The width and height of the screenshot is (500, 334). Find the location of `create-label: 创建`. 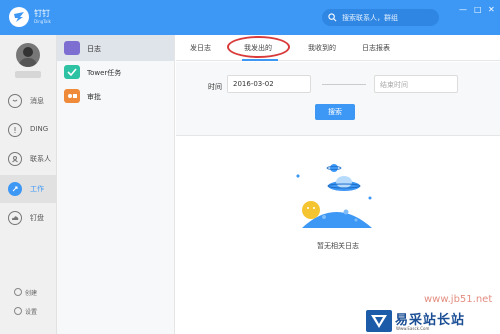

create-label: 创建 is located at coordinates (31, 293).